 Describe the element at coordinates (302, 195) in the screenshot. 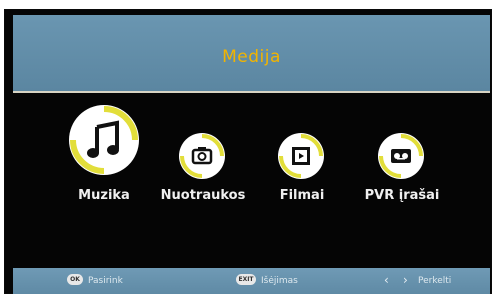

I see `menu-label-movies: Filmai` at that location.